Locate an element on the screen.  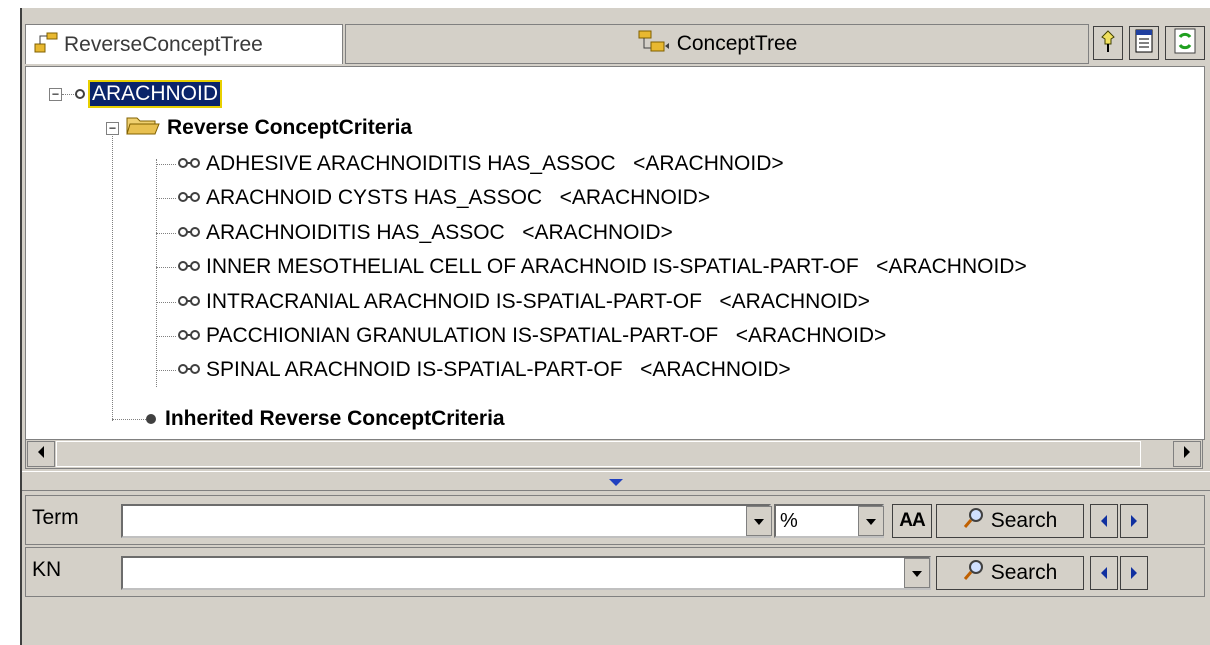
kn-dropdown-button is located at coordinates (917, 573).